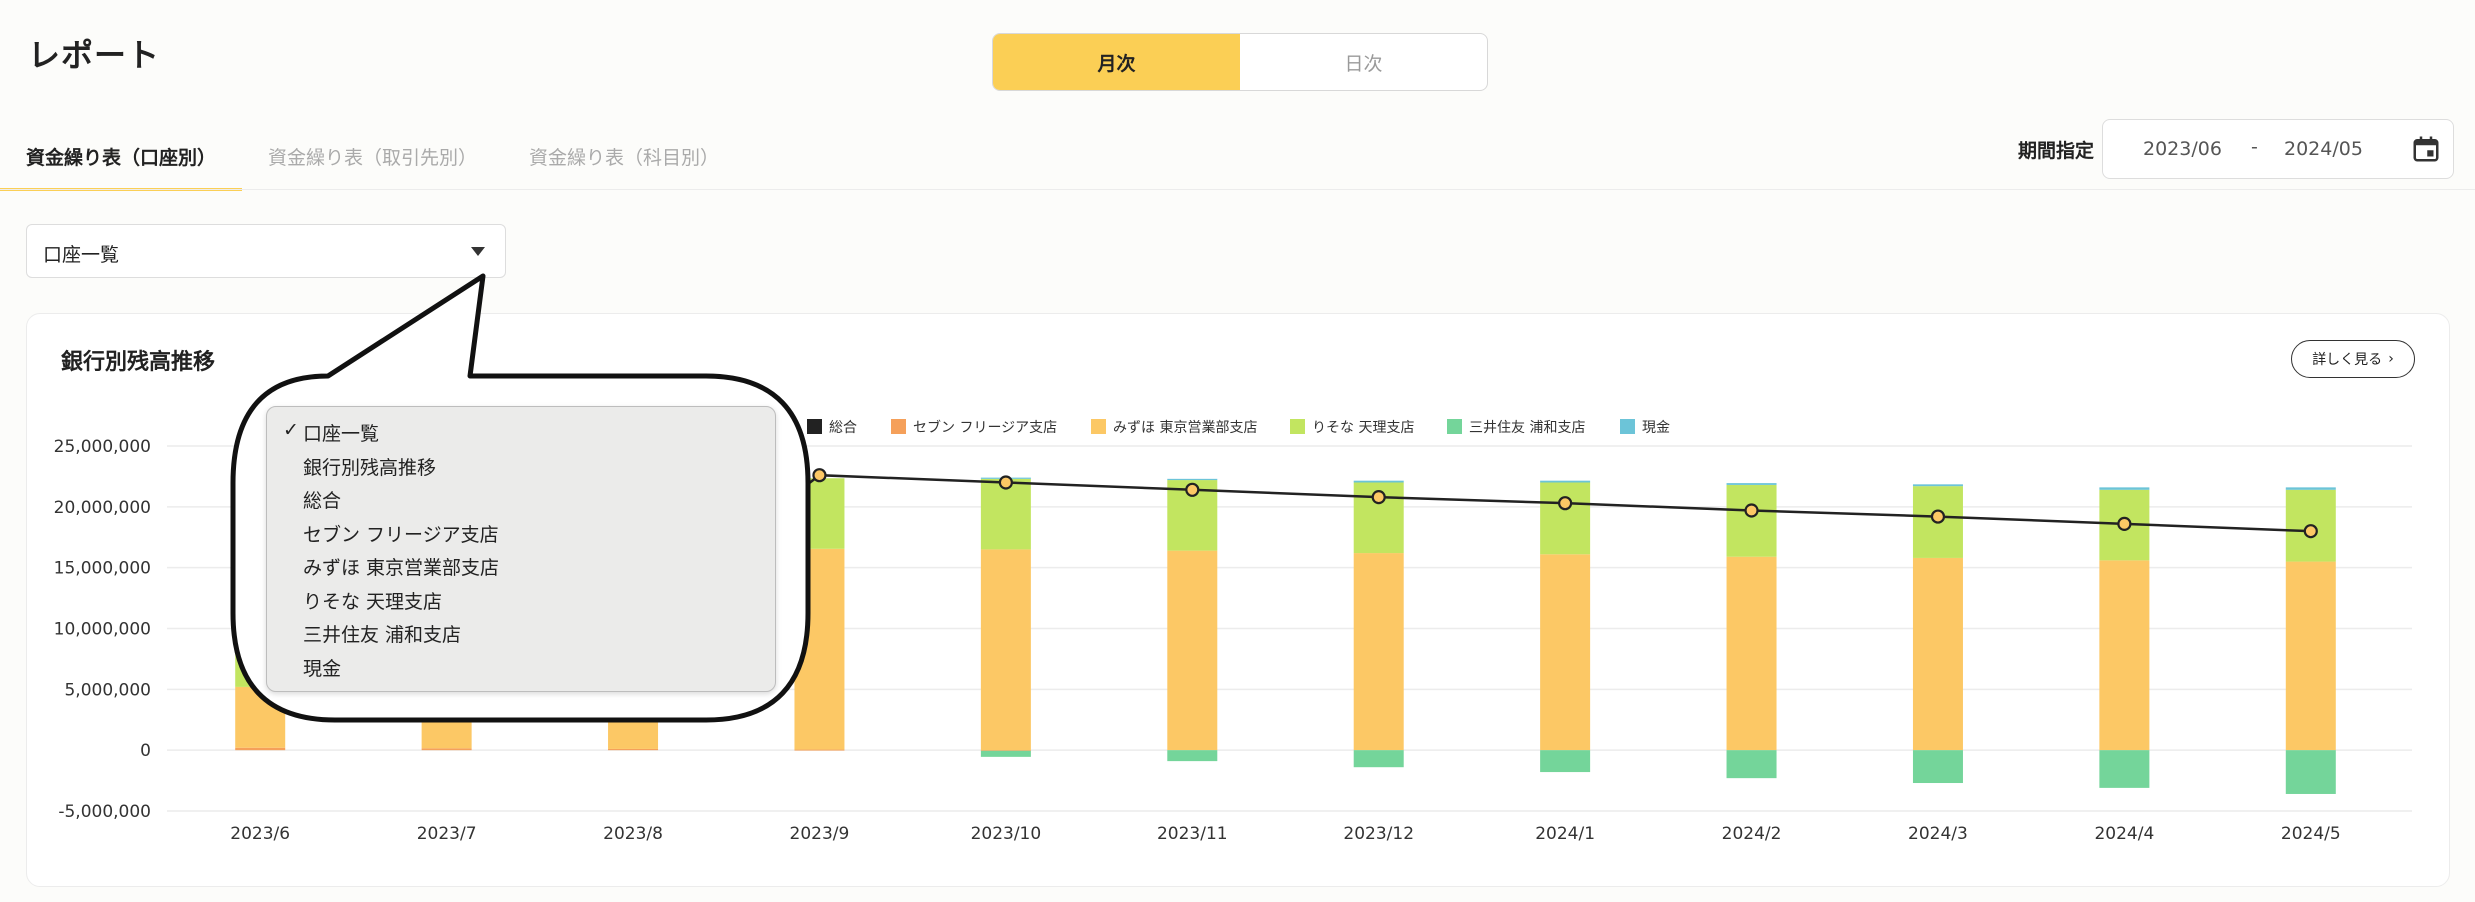 This screenshot has width=2475, height=902. What do you see at coordinates (1527, 428) in the screenshot?
I see `legend-label: 三井住友 浦和支店` at bounding box center [1527, 428].